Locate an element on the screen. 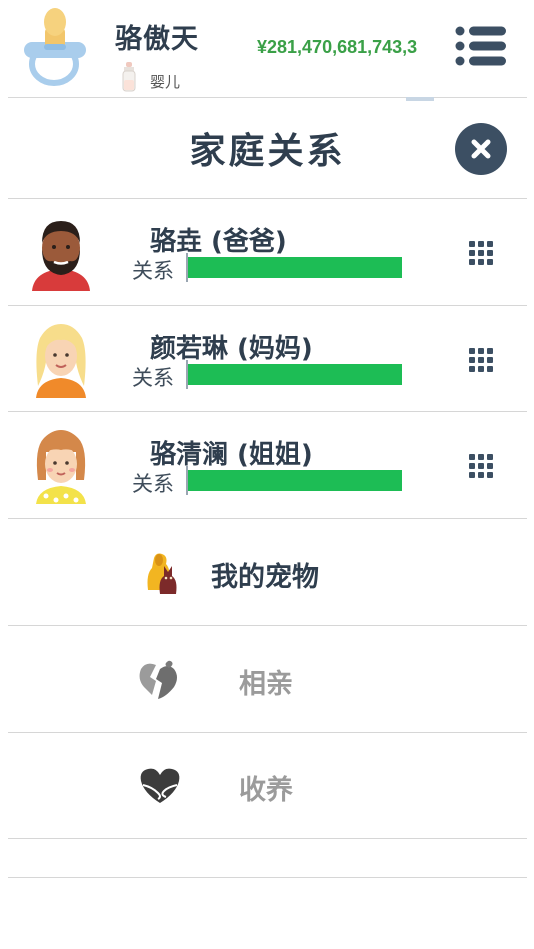  panel-header: 家庭关系 is located at coordinates (267, 148).